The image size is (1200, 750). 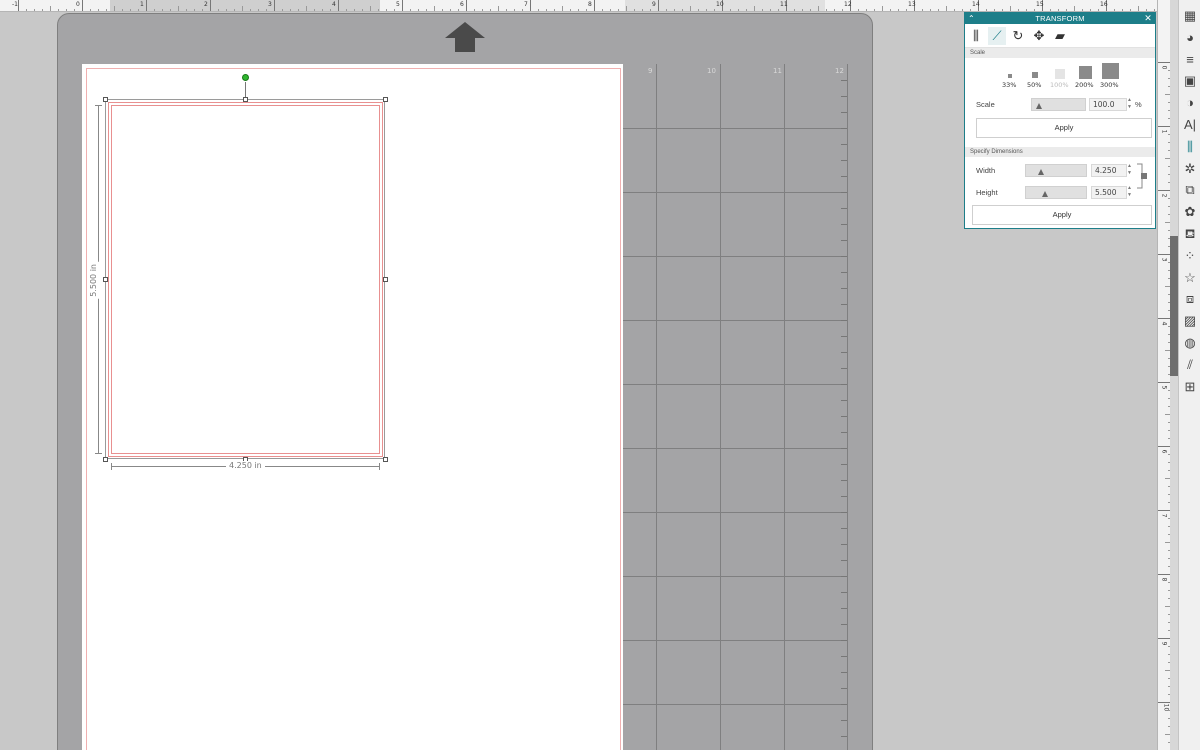 I want to click on rotate-handle, so click(x=245, y=77).